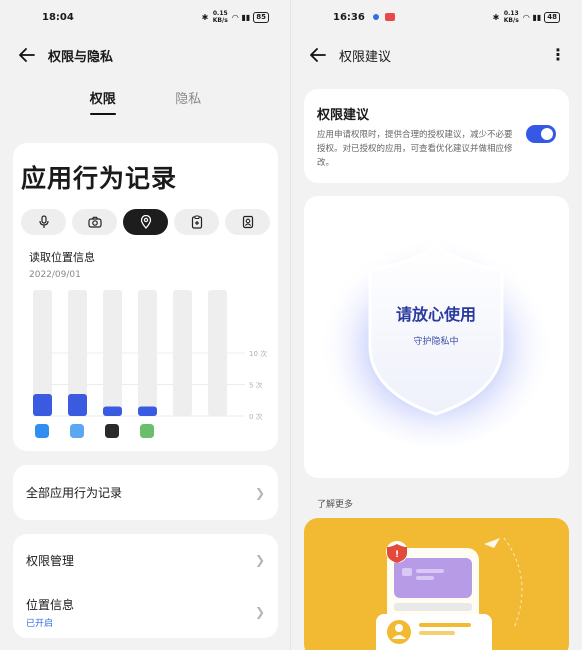 This screenshot has width=582, height=650. Describe the element at coordinates (547, 134) in the screenshot. I see `toggle-knob` at that location.